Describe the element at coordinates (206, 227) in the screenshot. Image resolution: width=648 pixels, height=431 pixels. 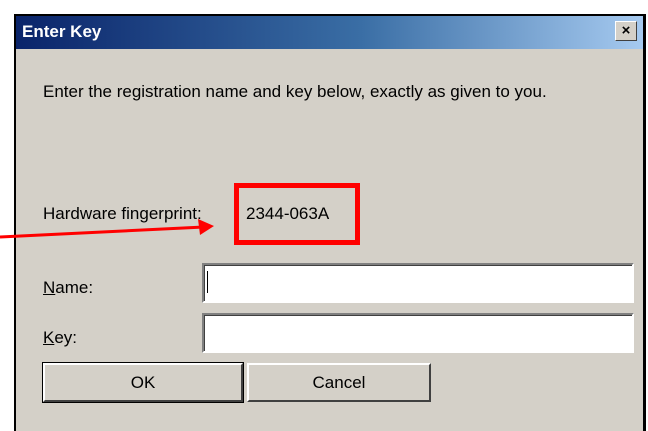
I see `arrow-head-icon` at that location.